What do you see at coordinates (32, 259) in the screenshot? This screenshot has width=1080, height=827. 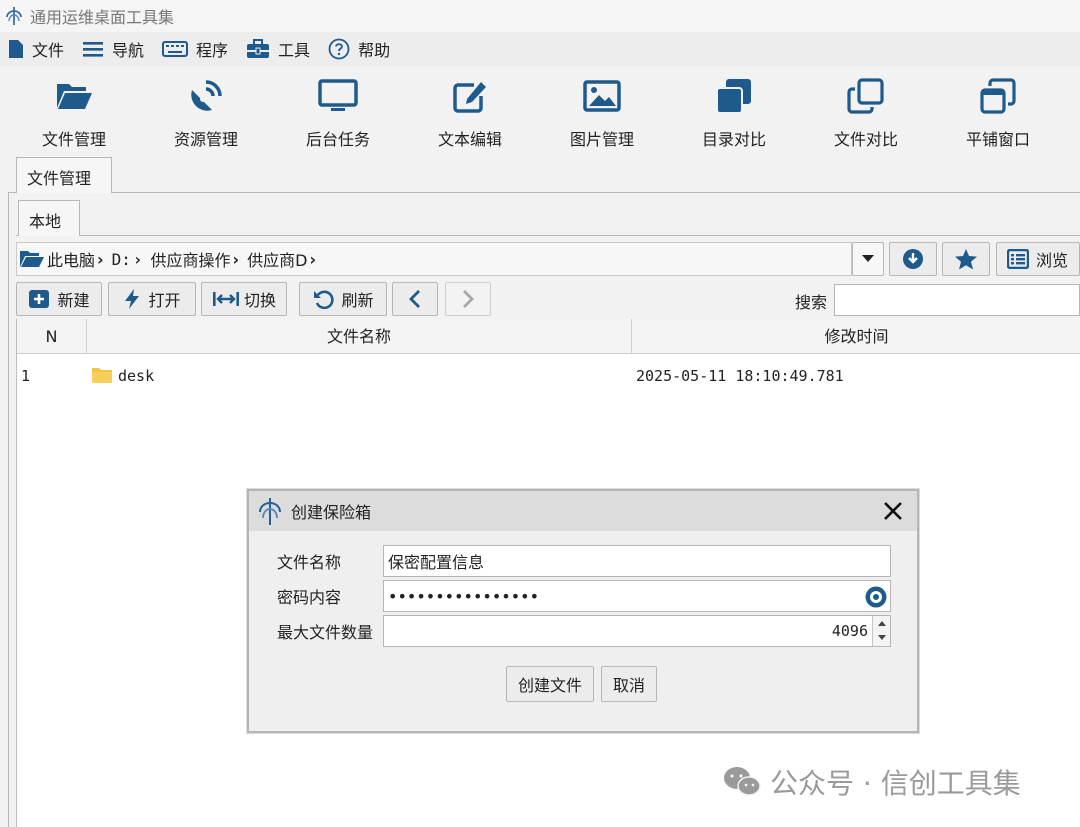 I see `folder-open-icon` at bounding box center [32, 259].